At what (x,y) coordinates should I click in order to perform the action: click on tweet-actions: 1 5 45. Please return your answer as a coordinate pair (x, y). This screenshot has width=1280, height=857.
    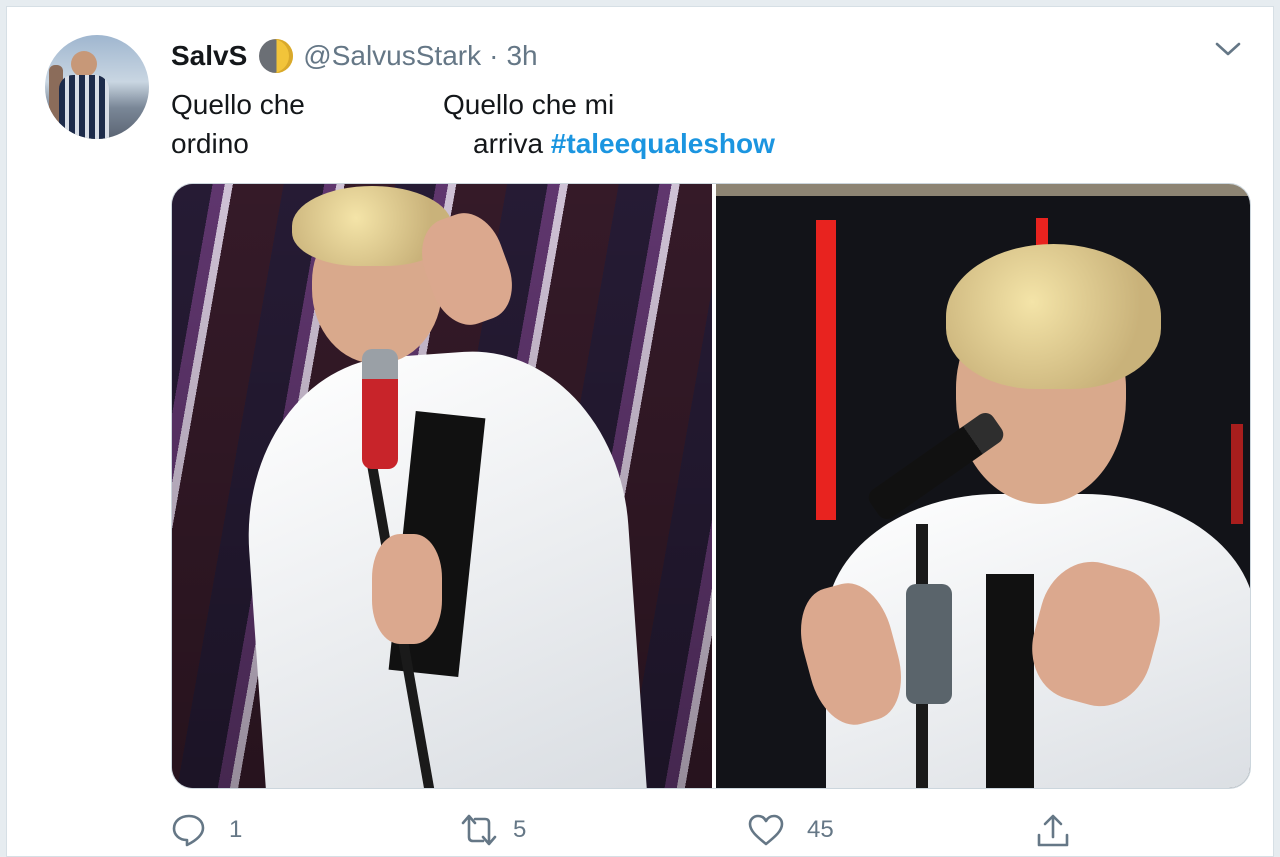
    Looking at the image, I should click on (711, 835).